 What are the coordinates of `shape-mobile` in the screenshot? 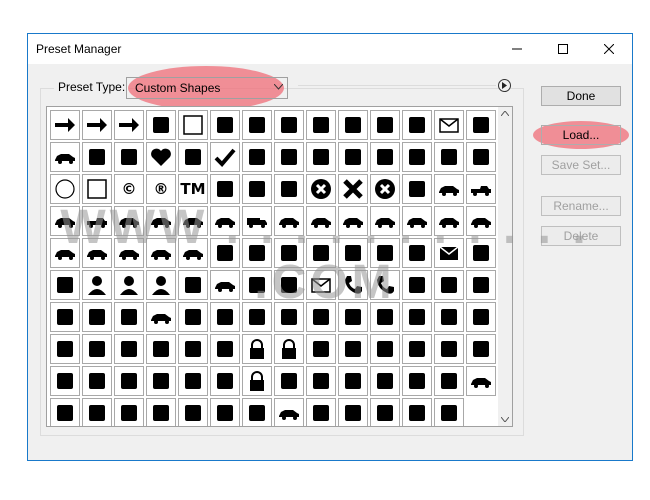 It's located at (417, 285).